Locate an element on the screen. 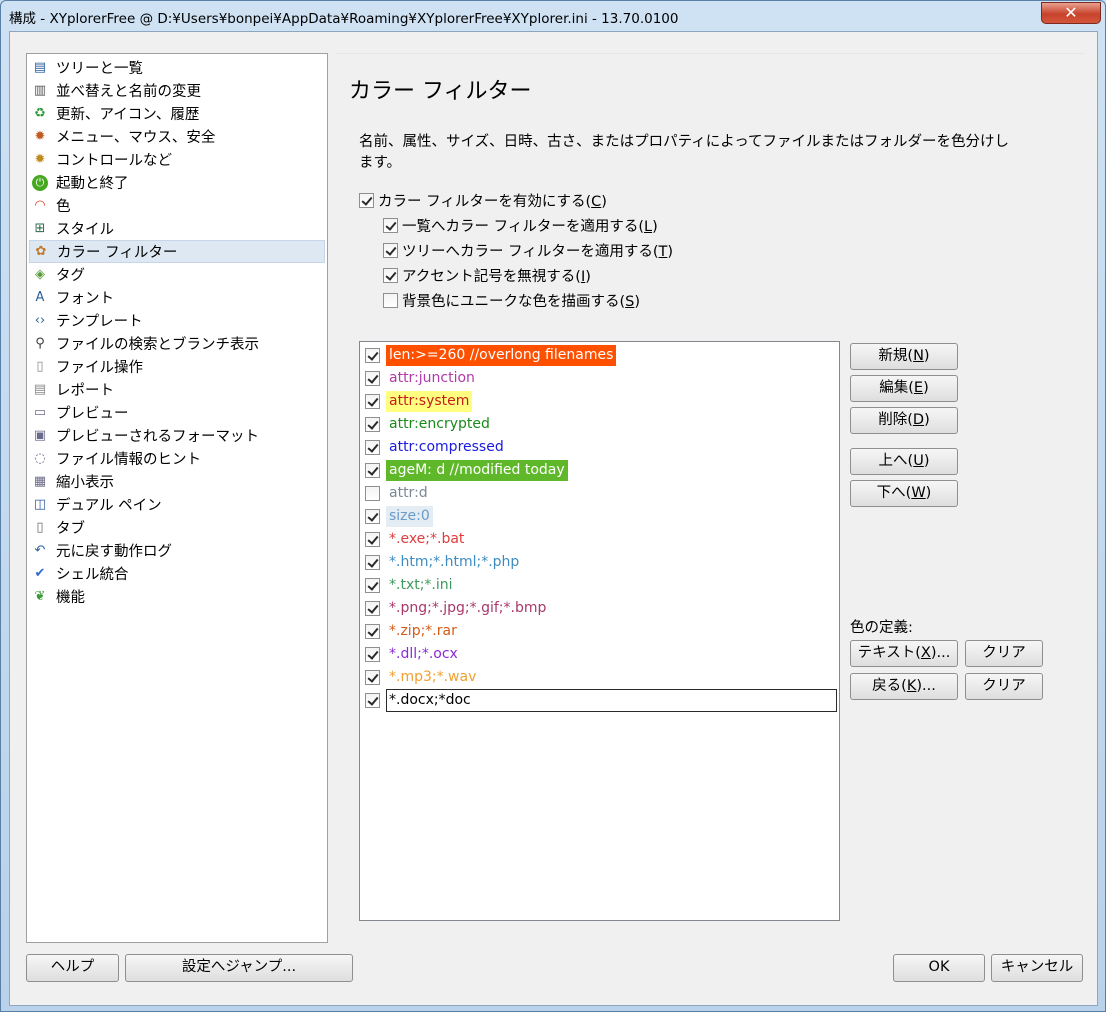 The image size is (1106, 1012). speech-bubble-icon: ◌ is located at coordinates (40, 458).